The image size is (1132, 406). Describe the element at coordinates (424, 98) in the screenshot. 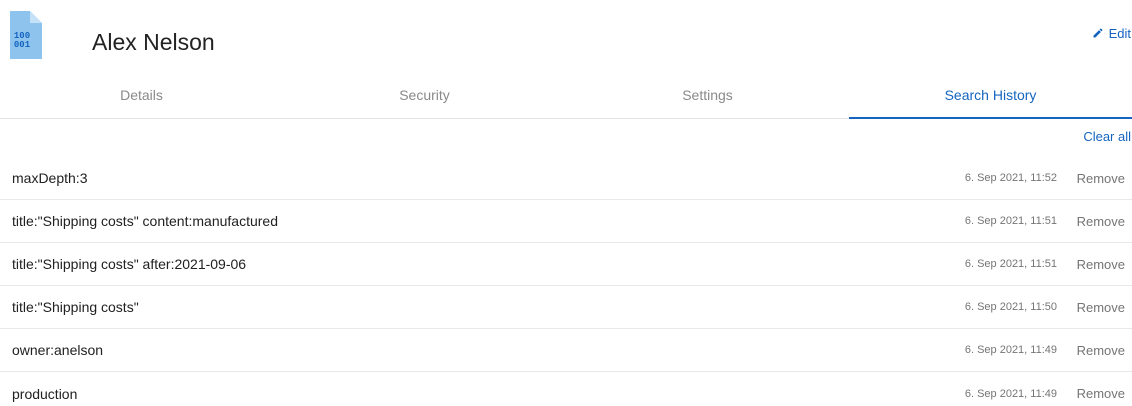

I see `tab-security: Security` at that location.